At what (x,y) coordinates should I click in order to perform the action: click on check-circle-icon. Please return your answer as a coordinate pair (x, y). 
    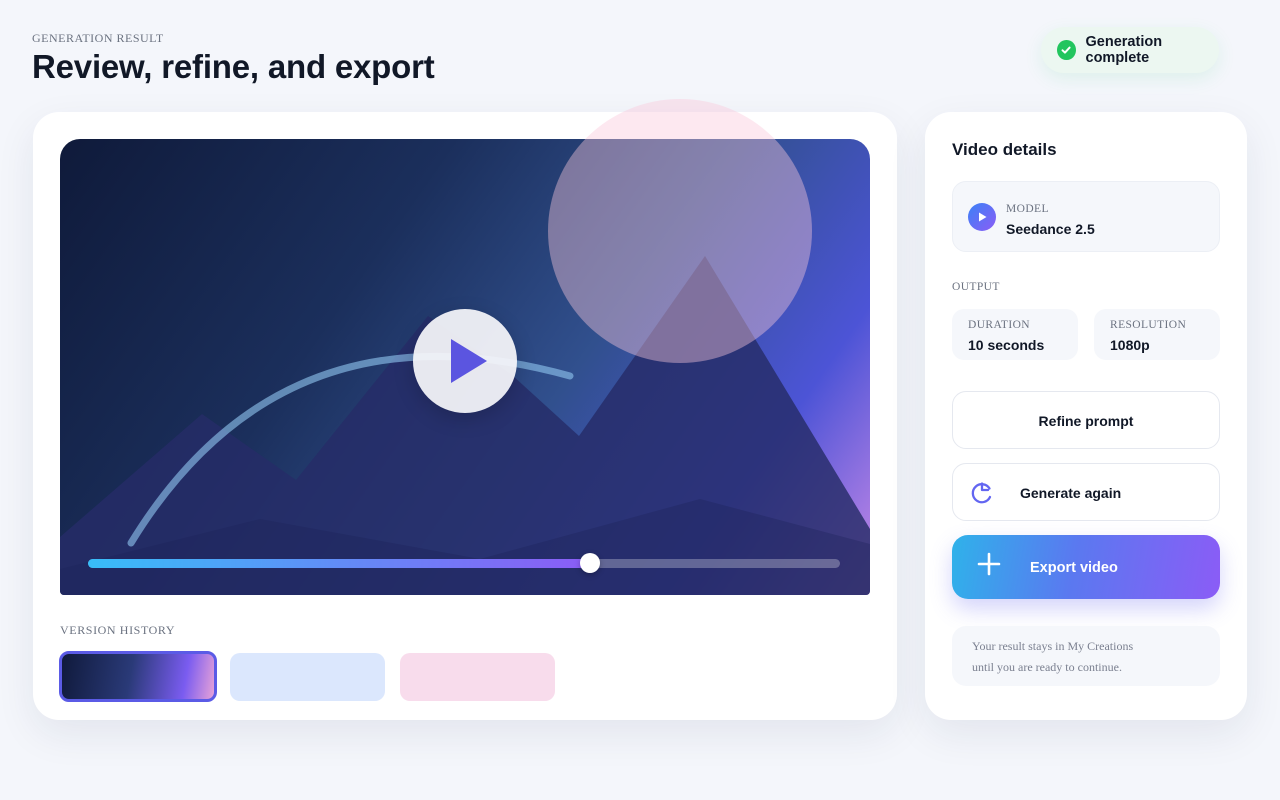
    Looking at the image, I should click on (1066, 50).